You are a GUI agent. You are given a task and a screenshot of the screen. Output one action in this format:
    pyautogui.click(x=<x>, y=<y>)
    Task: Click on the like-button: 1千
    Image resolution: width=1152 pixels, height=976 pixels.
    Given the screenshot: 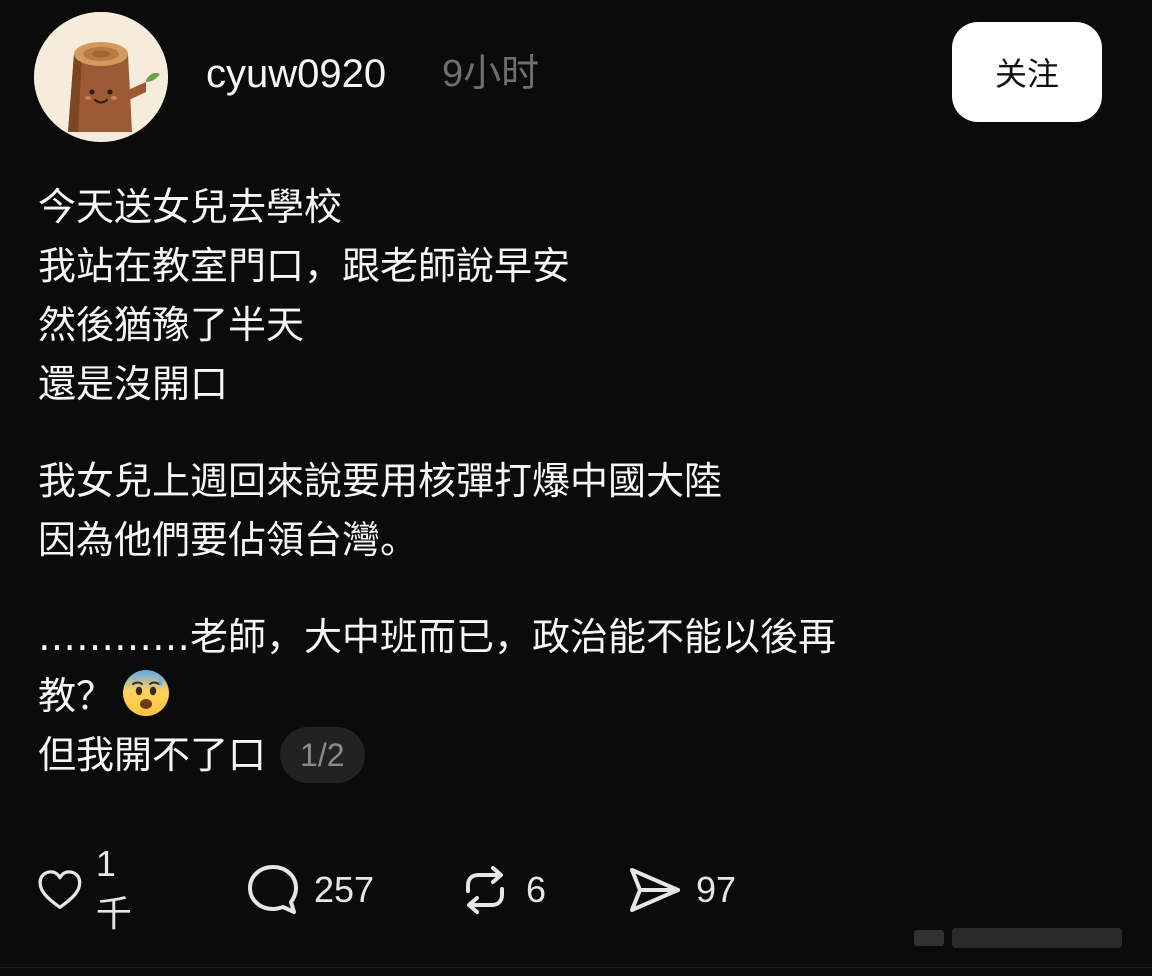 What is the action you would take?
    pyautogui.click(x=89, y=890)
    